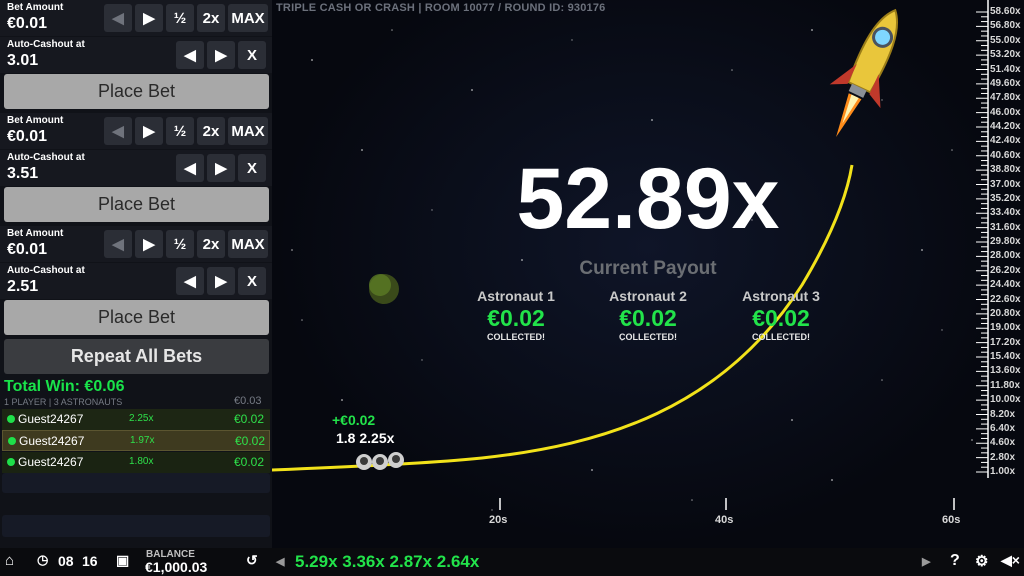 Image resolution: width=1024 pixels, height=576 pixels. I want to click on auto-cashout-row-1: Auto-Cashout at 3.01 ◀ ▶ X, so click(136, 55).